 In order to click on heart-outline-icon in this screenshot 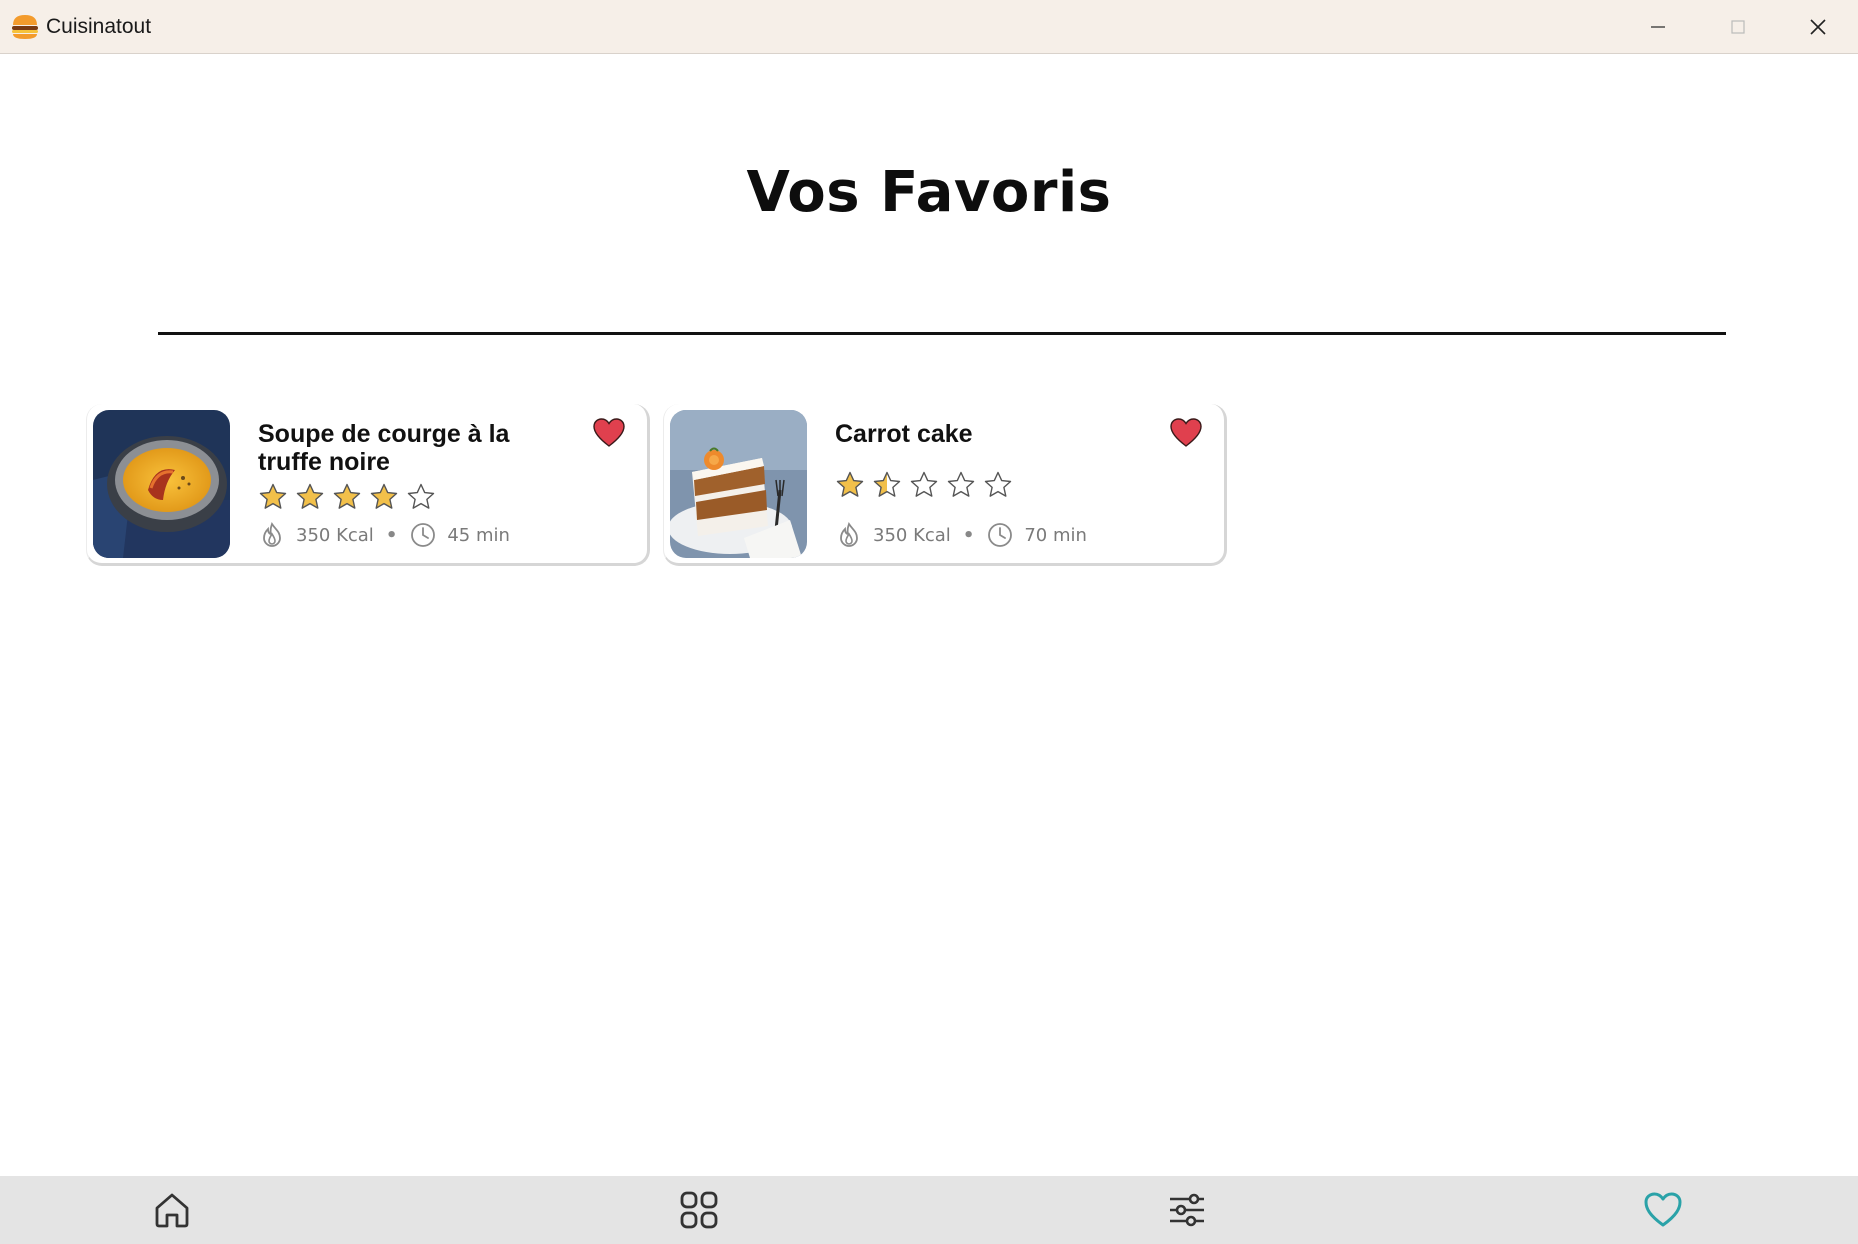, I will do `click(1663, 1210)`.